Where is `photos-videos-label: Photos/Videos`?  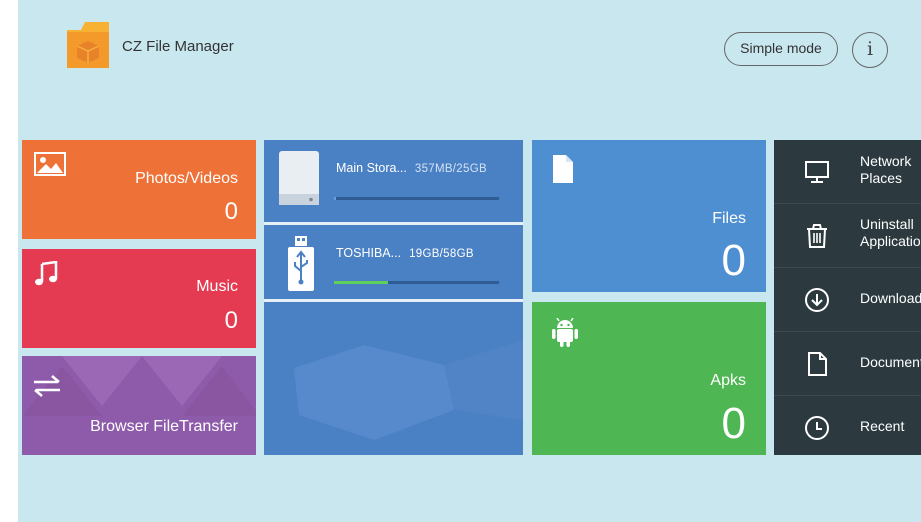 photos-videos-label: Photos/Videos is located at coordinates (186, 178).